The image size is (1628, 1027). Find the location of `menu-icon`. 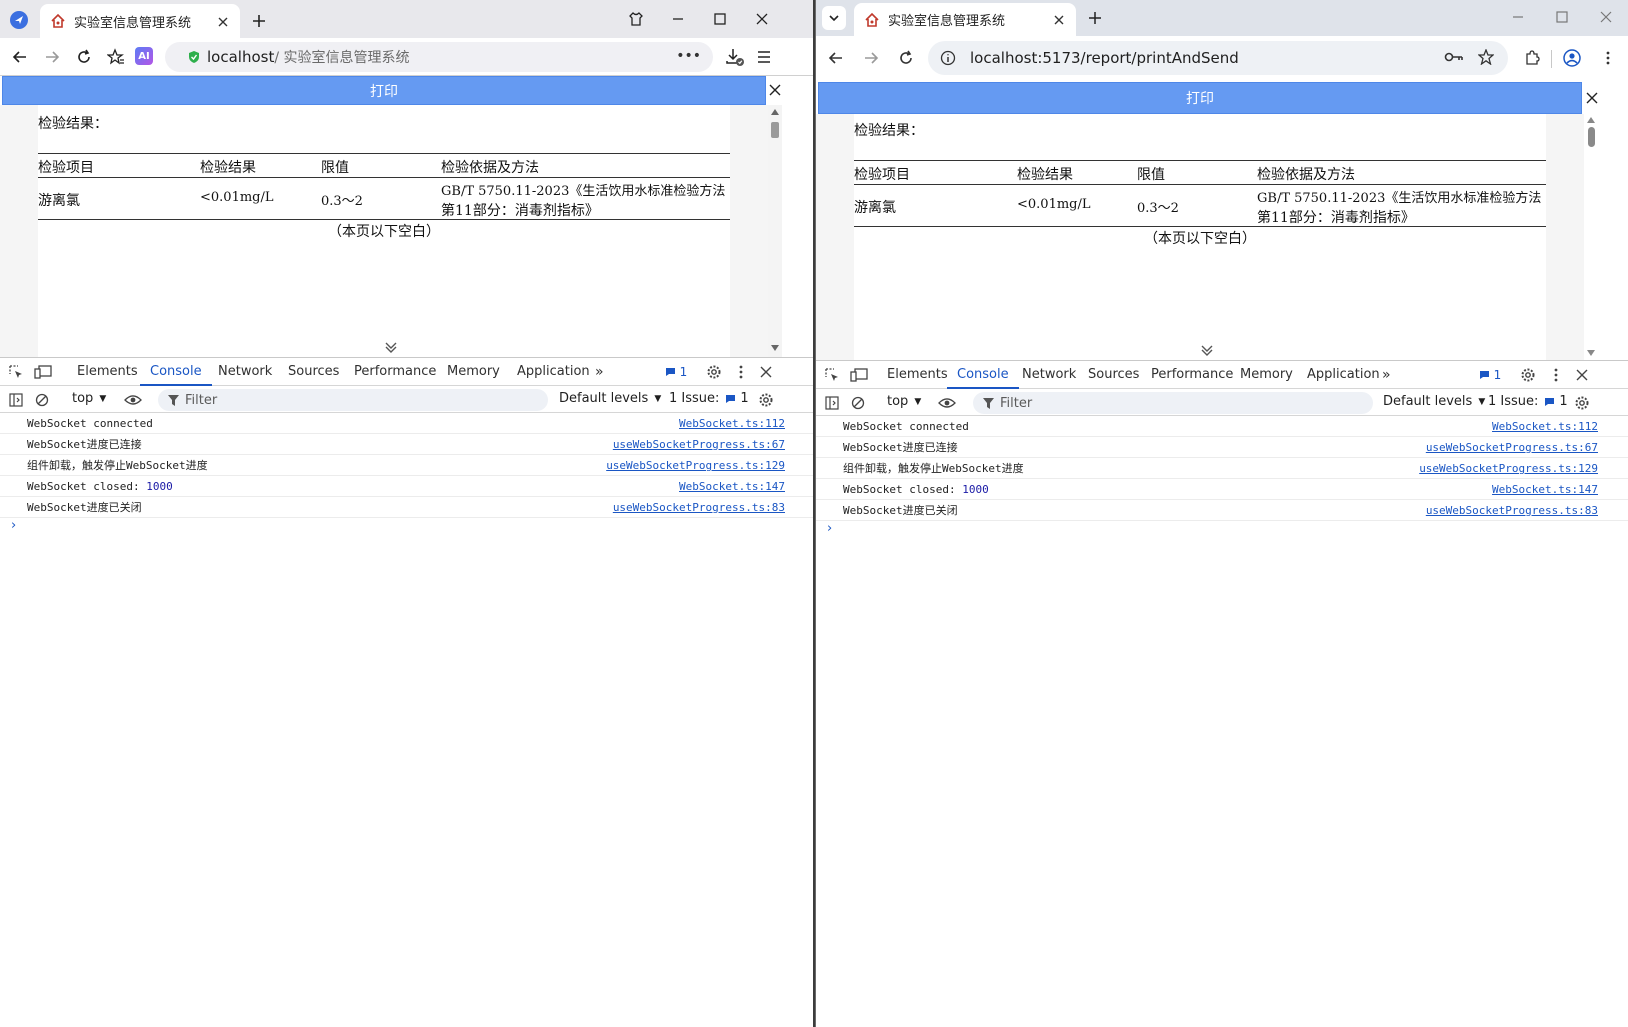

menu-icon is located at coordinates (764, 57).